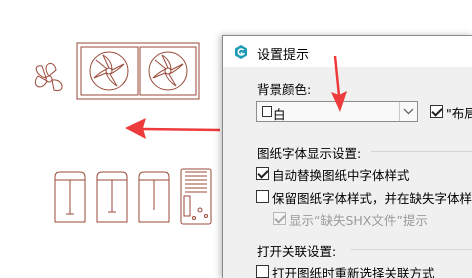  Describe the element at coordinates (262, 271) in the screenshot. I see `reselect-assoc-checkbox` at that location.